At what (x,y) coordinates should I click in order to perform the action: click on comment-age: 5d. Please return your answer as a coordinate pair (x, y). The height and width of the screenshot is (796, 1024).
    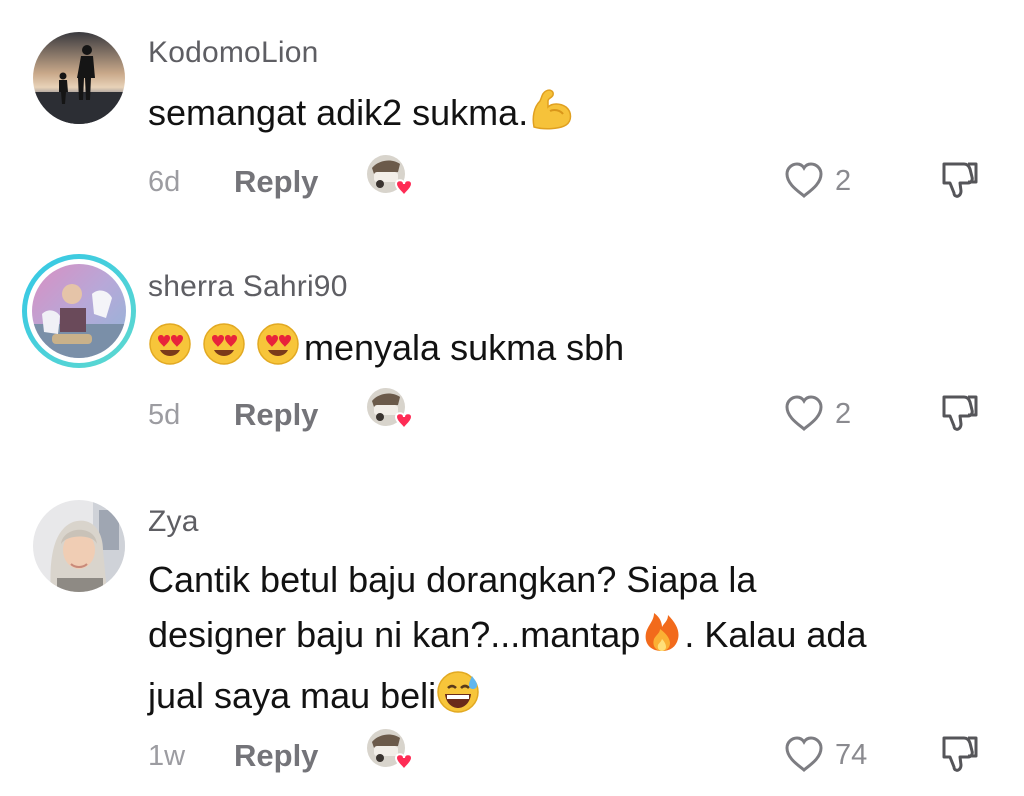
    Looking at the image, I should click on (164, 415).